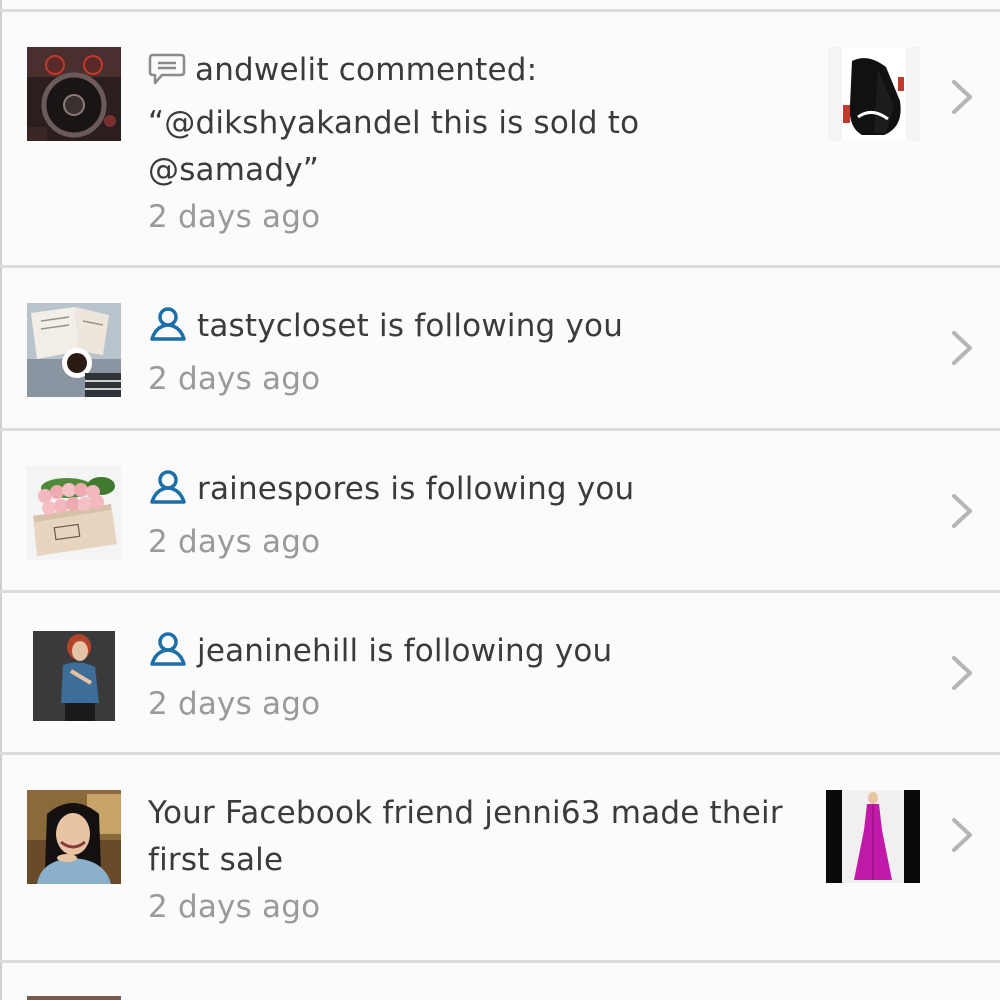 The height and width of the screenshot is (1000, 1000). Describe the element at coordinates (465, 813) in the screenshot. I see `sale-text-line: Your Facebook friend jenni63 made their` at that location.